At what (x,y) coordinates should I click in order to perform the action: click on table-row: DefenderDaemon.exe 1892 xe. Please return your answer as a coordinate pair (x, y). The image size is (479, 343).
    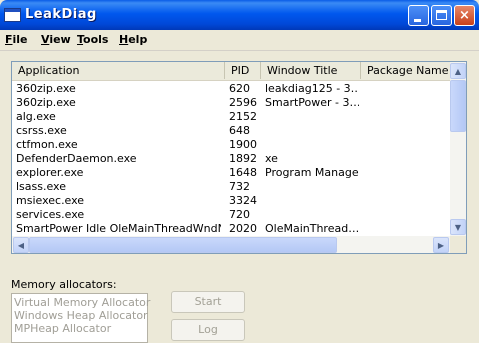
    Looking at the image, I should click on (231, 159).